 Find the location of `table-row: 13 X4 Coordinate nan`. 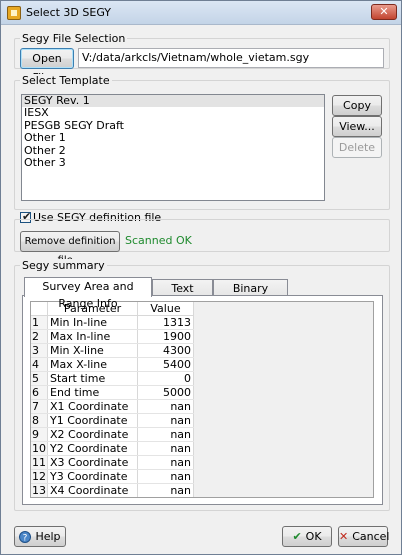

table-row: 13 X4 Coordinate nan is located at coordinates (112, 490).